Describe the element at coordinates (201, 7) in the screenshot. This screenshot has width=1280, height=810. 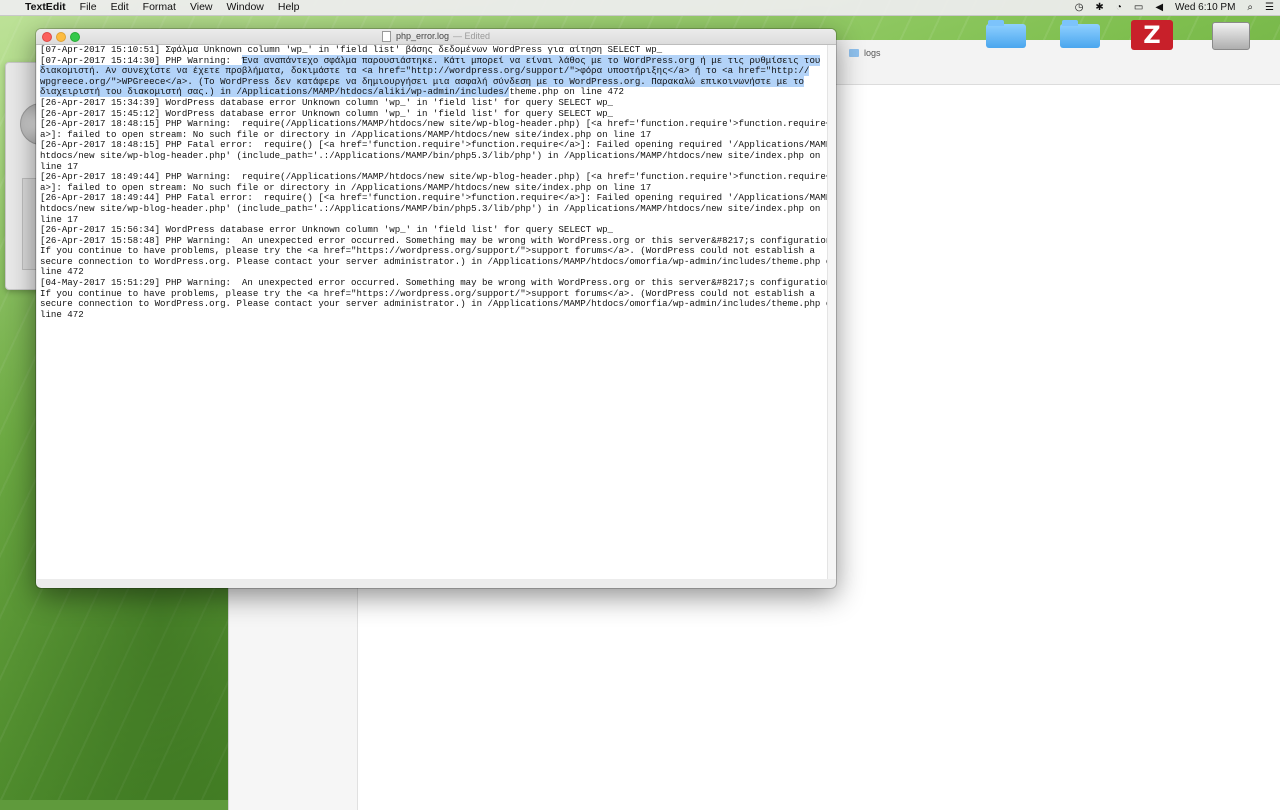
I see `menu-view: View` at that location.